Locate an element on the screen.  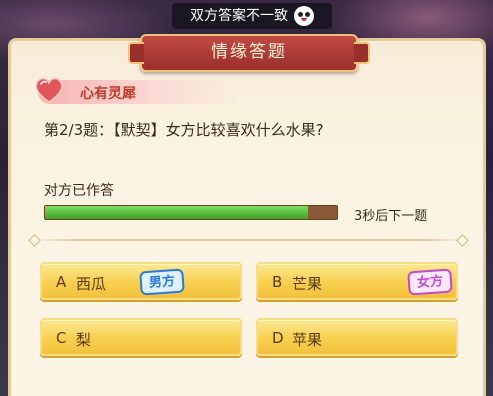
option-letter: A is located at coordinates (61, 282).